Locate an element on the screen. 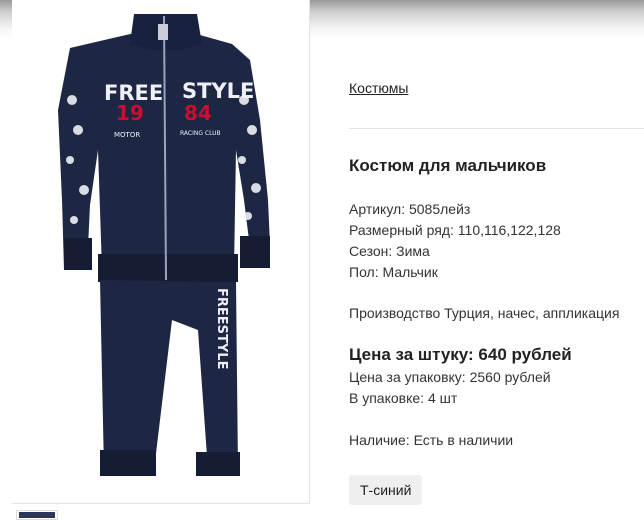 The height and width of the screenshot is (520, 644). spec-gender: Пол: Мальчик is located at coordinates (393, 272).